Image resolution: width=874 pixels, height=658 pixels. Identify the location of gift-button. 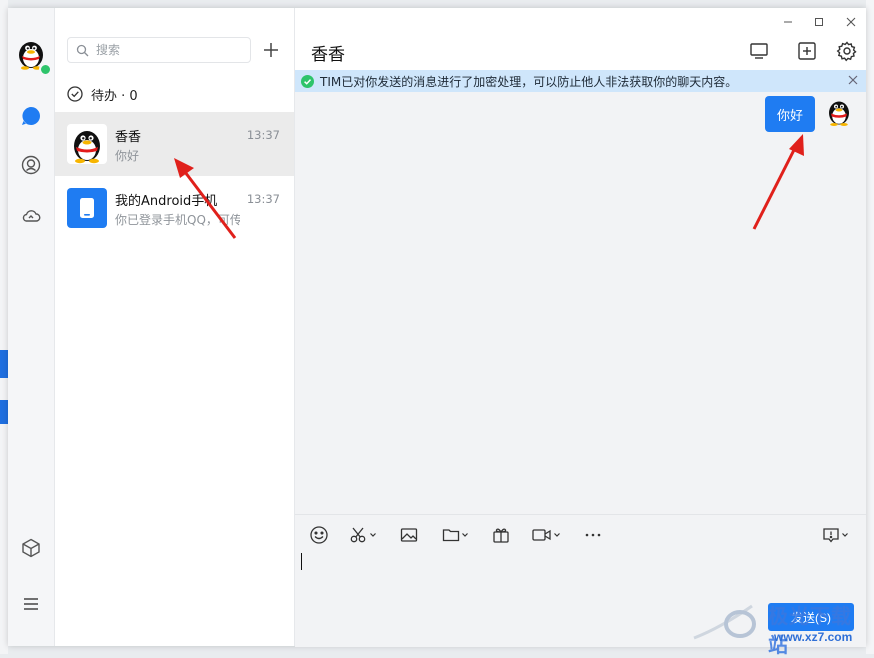
(501, 535).